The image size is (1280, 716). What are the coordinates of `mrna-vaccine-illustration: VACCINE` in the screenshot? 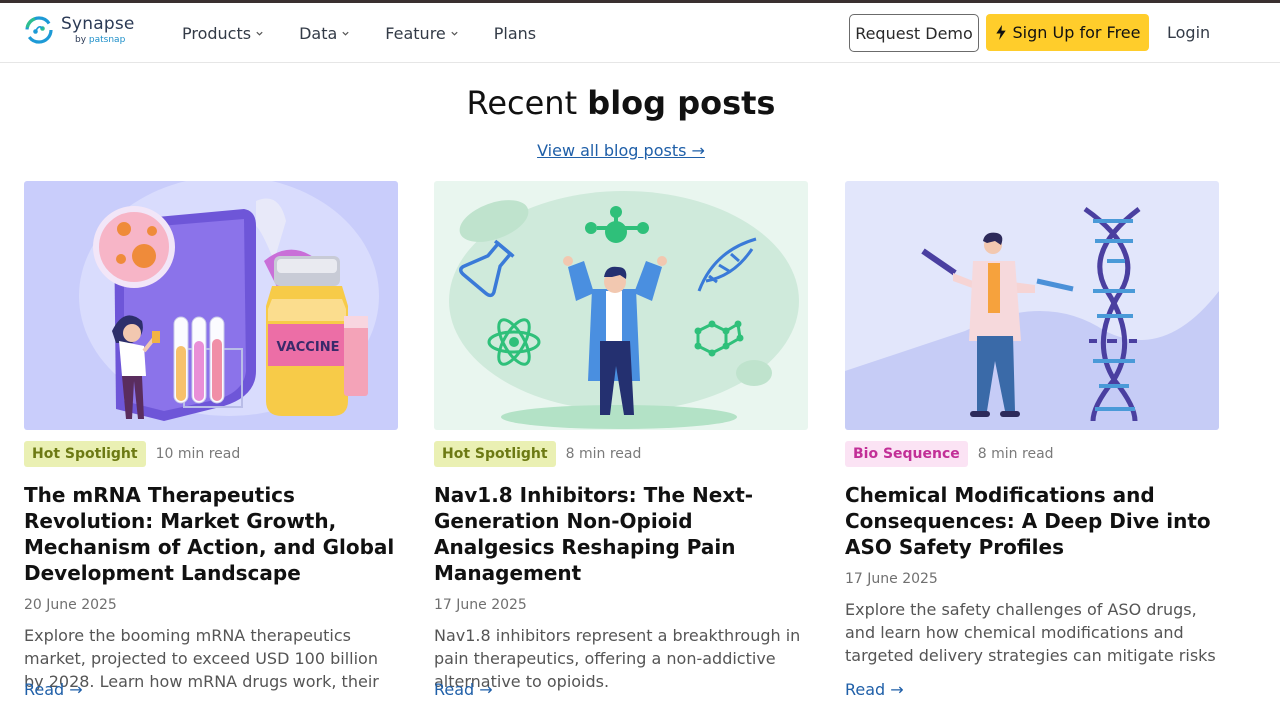 It's located at (211, 305).